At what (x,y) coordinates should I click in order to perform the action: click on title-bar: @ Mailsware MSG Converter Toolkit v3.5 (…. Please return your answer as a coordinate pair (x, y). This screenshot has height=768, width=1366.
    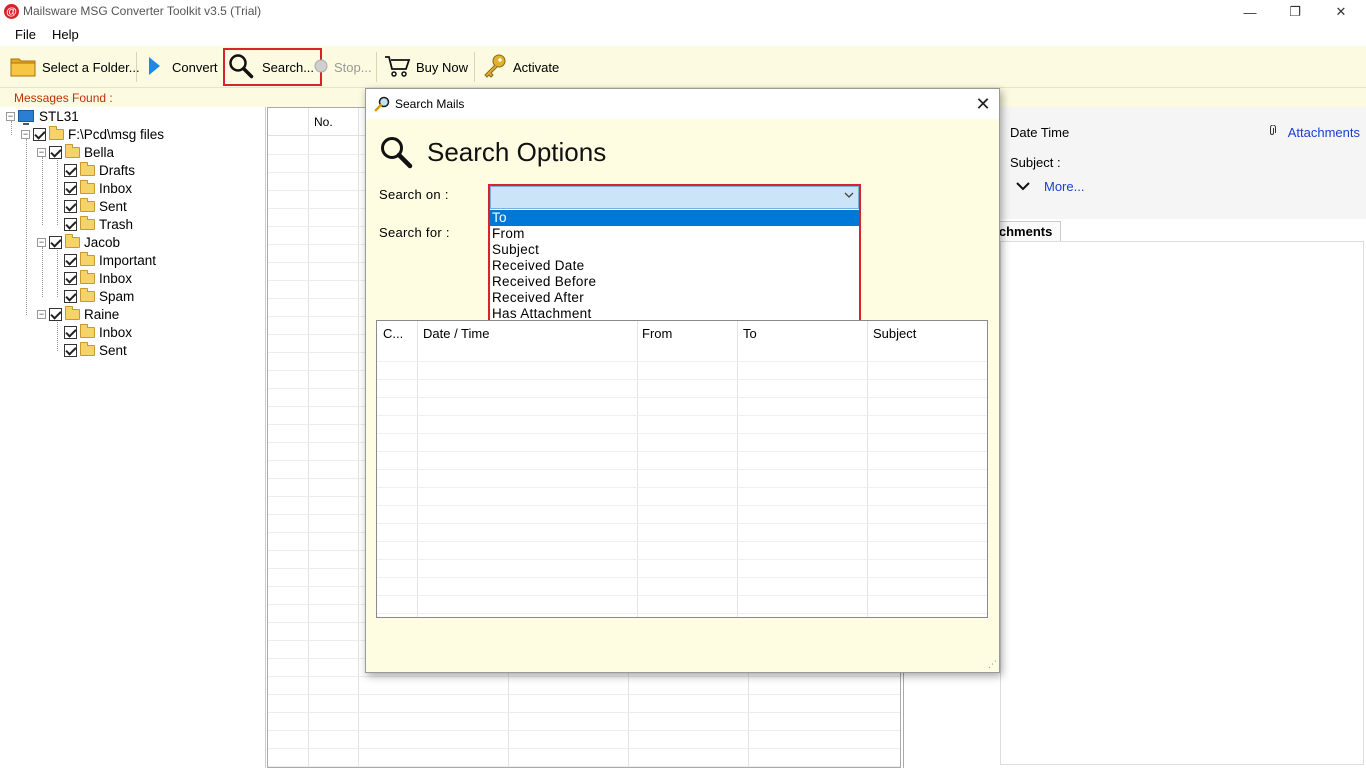
    Looking at the image, I should click on (683, 12).